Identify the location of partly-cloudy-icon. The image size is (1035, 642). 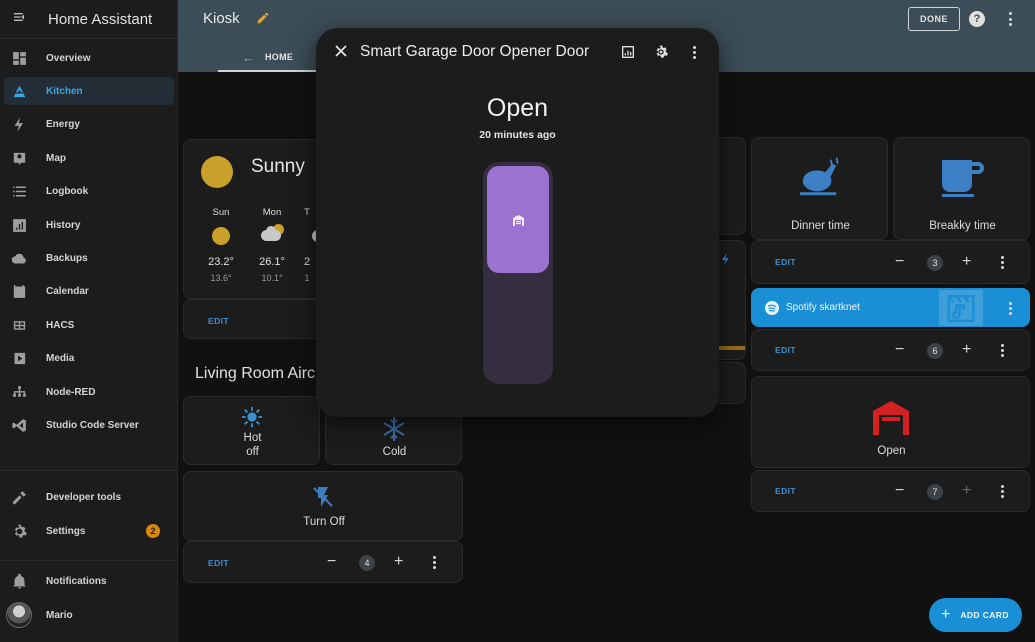
(273, 234).